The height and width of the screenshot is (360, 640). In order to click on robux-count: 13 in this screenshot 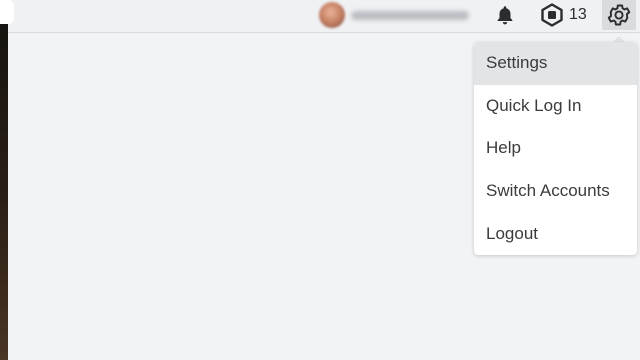, I will do `click(578, 14)`.